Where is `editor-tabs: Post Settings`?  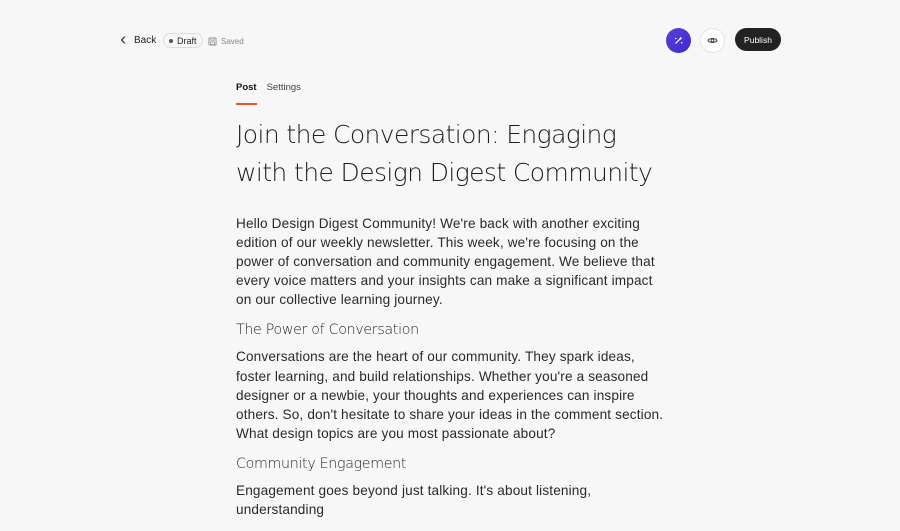 editor-tabs: Post Settings is located at coordinates (268, 93).